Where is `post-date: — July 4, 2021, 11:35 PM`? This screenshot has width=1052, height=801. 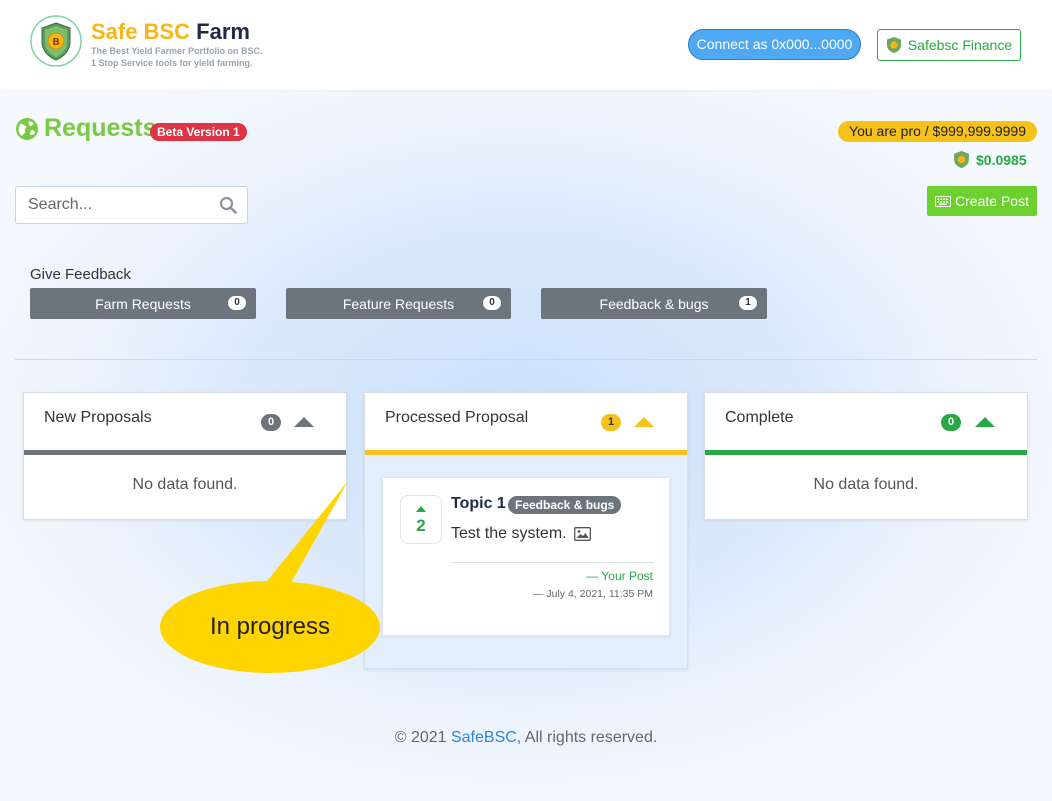
post-date: — July 4, 2021, 11:35 PM is located at coordinates (592, 594).